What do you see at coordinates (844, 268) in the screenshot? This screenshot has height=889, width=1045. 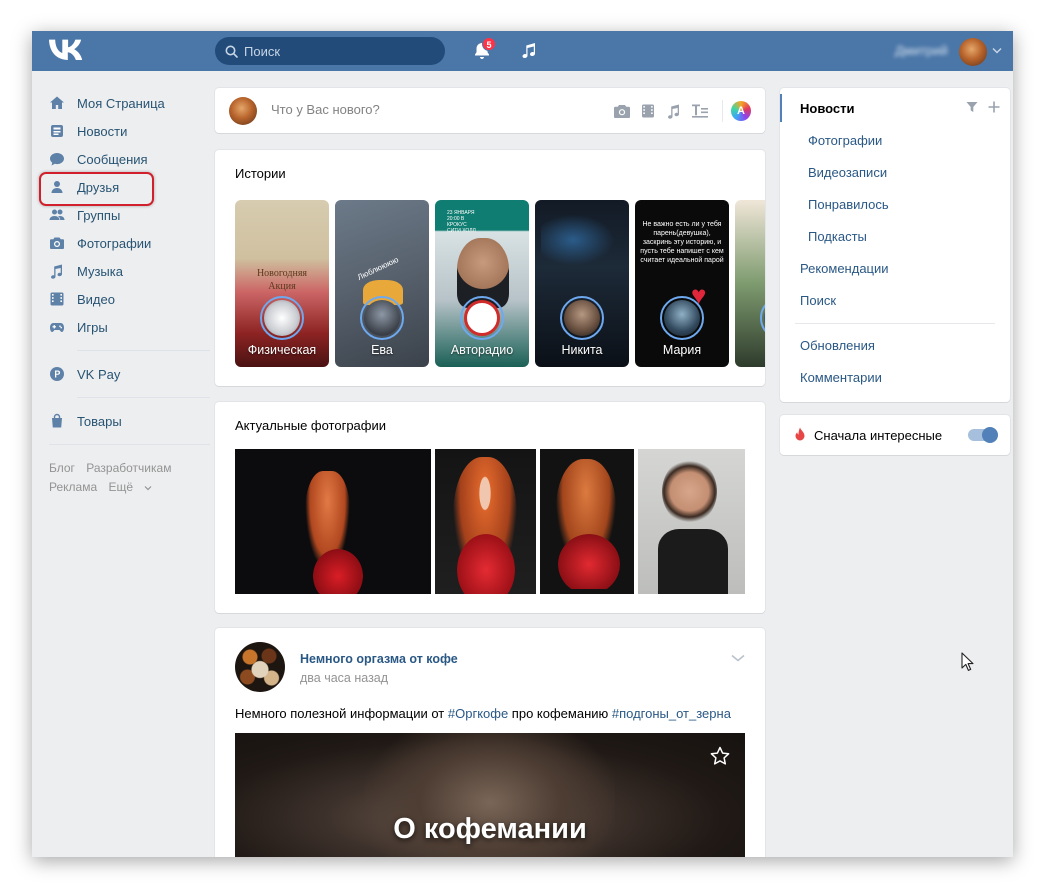 I see `menu-item-recommendations: Рекомендации` at bounding box center [844, 268].